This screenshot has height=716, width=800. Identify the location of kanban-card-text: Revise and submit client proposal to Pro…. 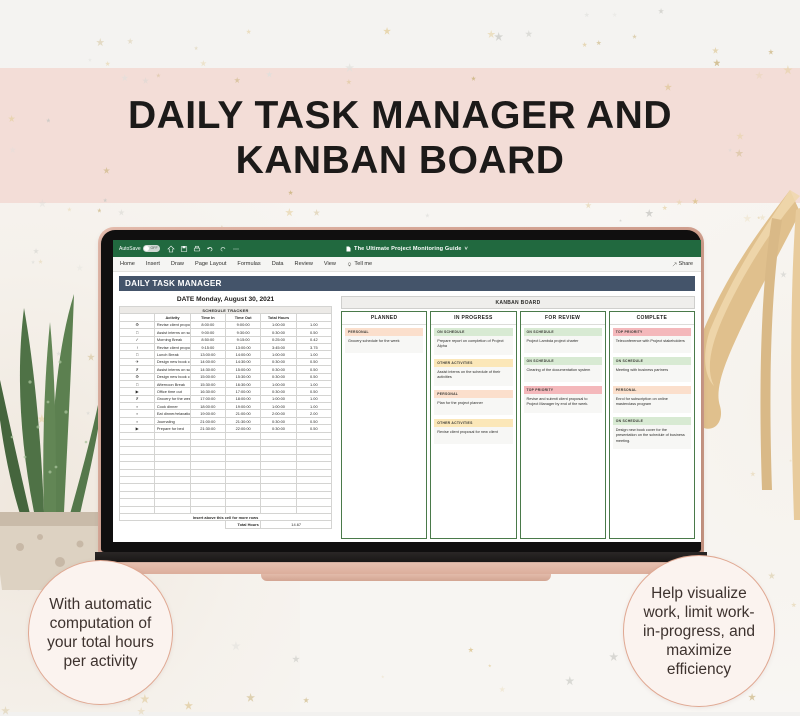
(562, 403).